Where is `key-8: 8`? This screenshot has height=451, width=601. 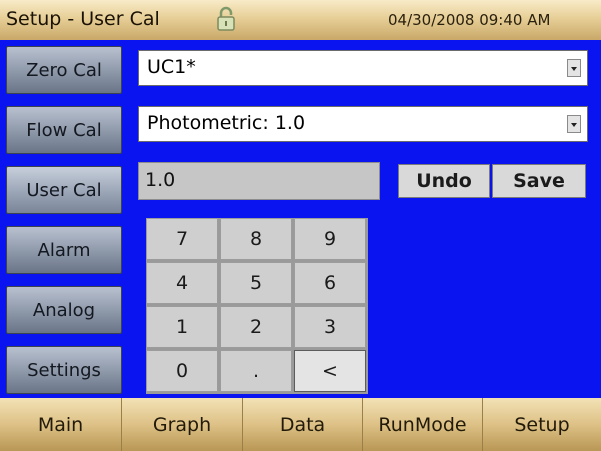 key-8: 8 is located at coordinates (256, 239).